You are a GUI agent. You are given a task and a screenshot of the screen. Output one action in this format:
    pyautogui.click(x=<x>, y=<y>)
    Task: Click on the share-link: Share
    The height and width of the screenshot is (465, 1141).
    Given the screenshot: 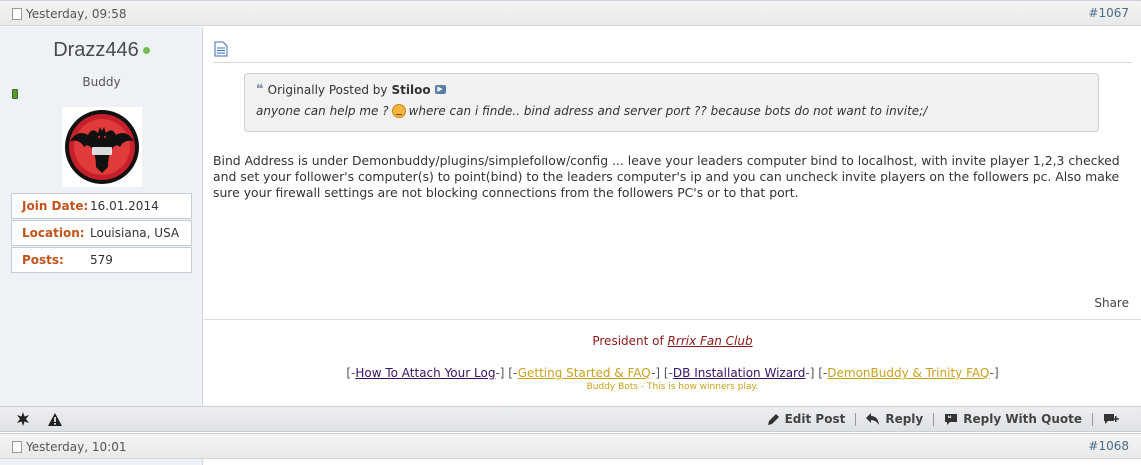 What is the action you would take?
    pyautogui.click(x=1111, y=303)
    